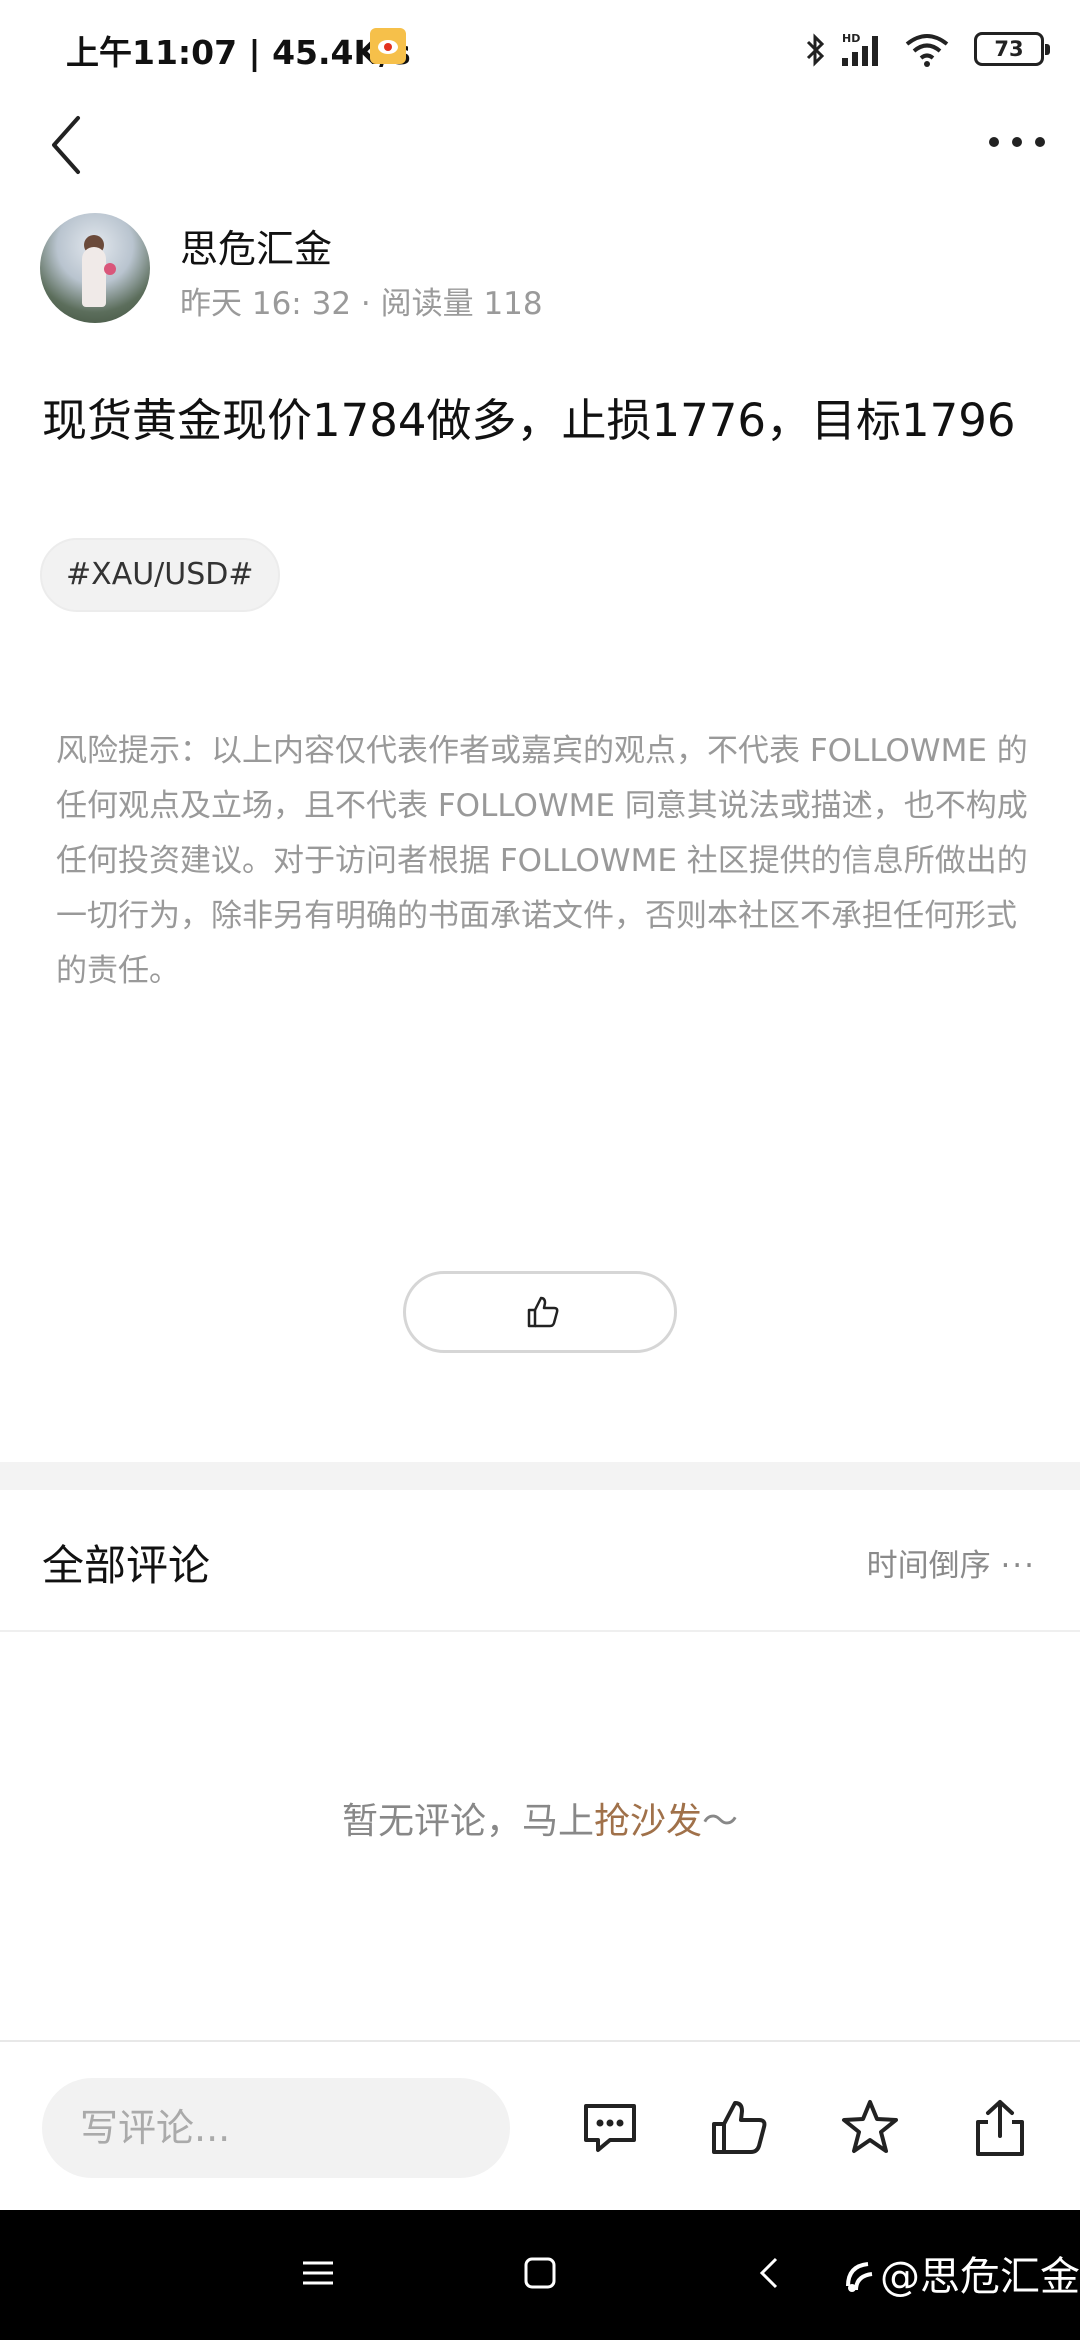 This screenshot has width=1080, height=2340. I want to click on back-button, so click(69, 145).